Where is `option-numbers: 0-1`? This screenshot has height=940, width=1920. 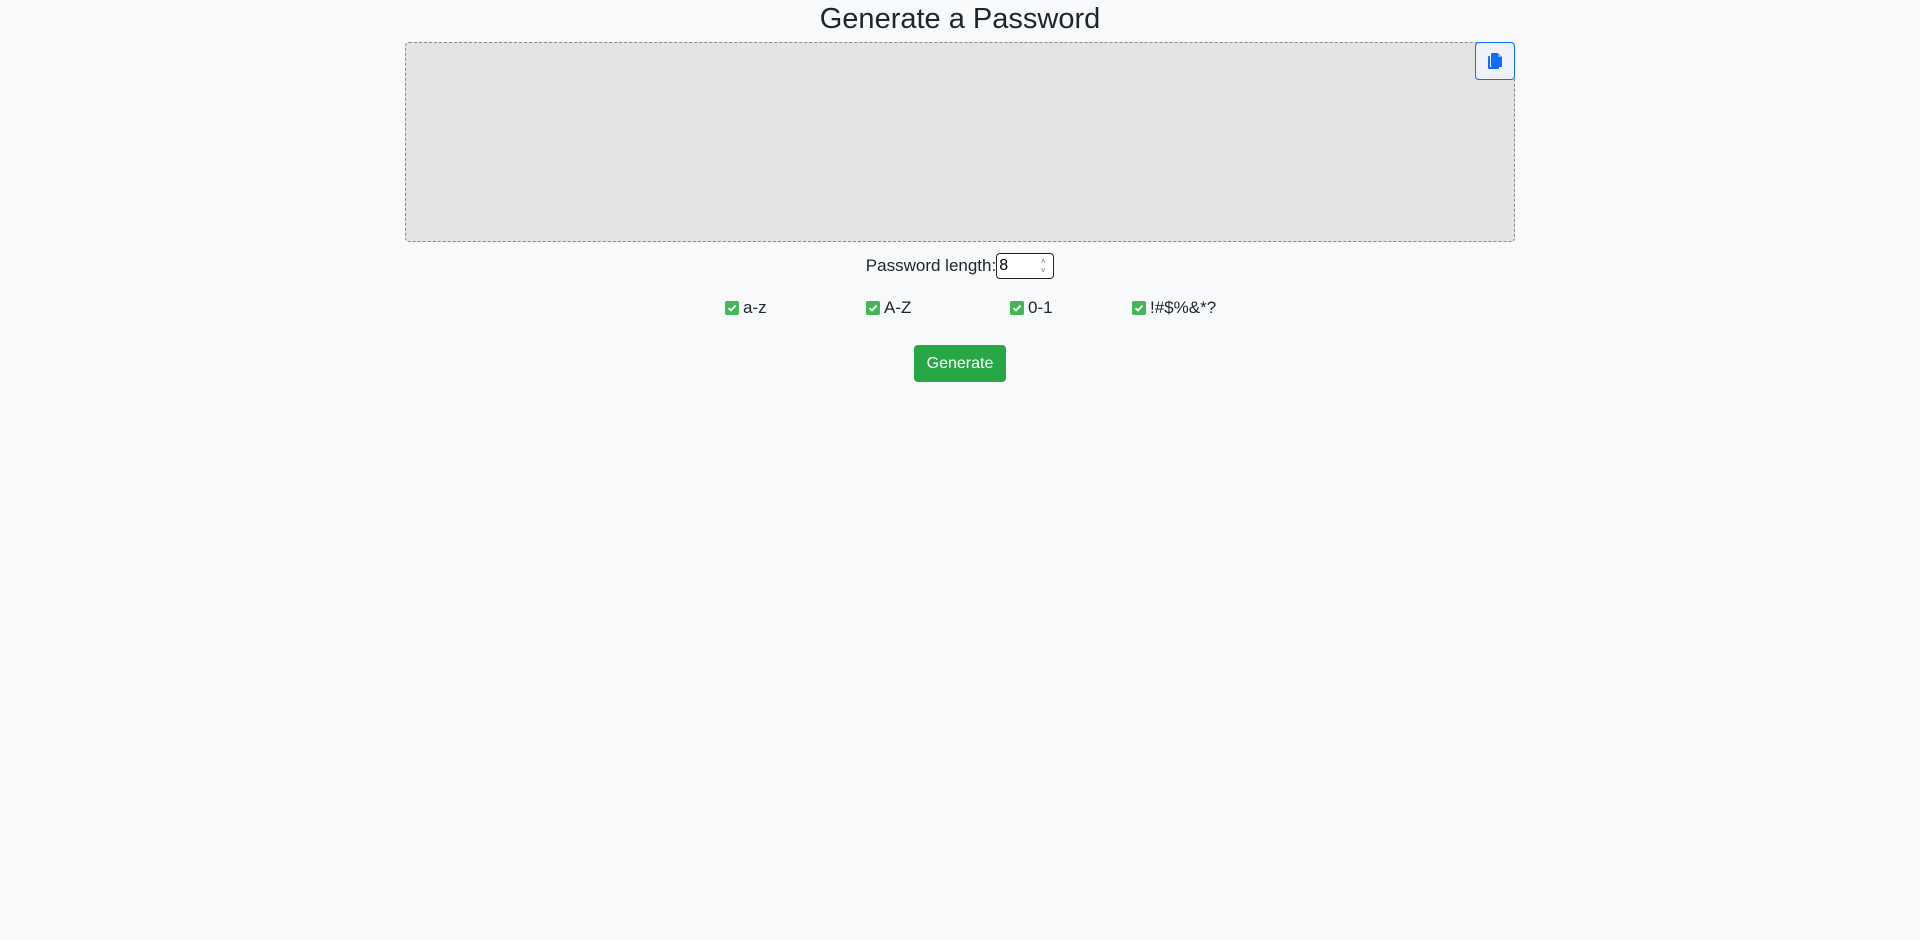 option-numbers: 0-1 is located at coordinates (1031, 308).